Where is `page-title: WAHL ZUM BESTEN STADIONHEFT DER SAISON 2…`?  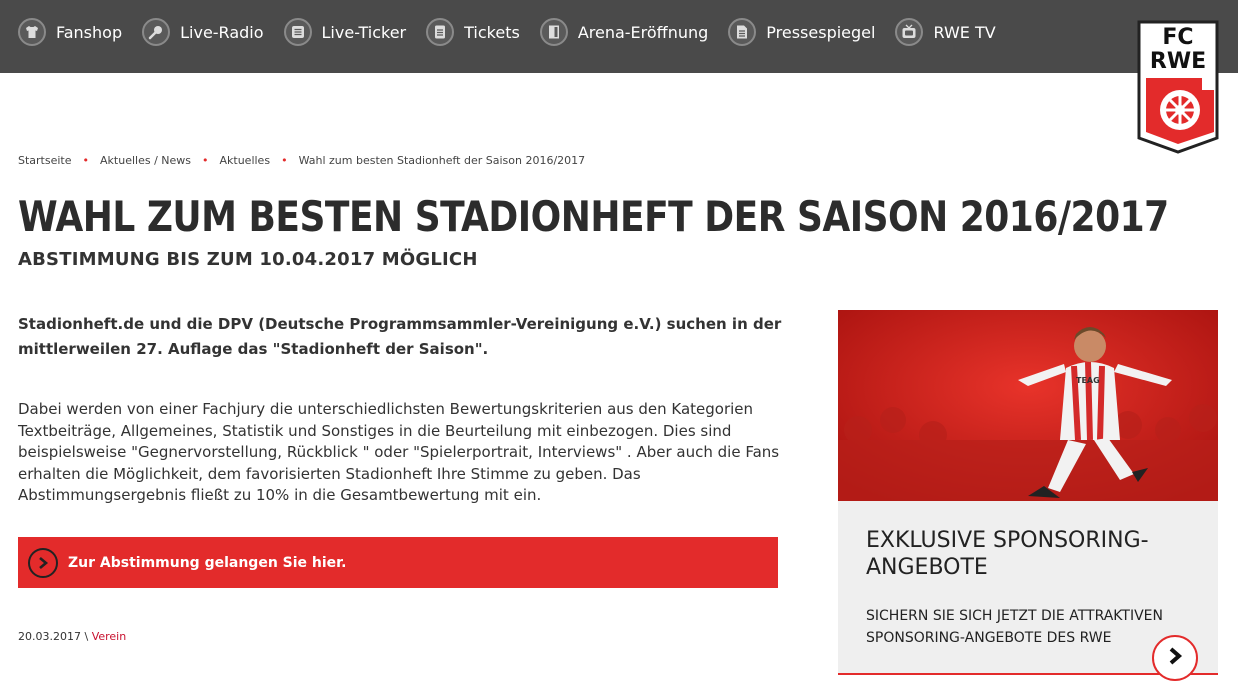
page-title: WAHL ZUM BESTEN STADIONHEFT DER SAISON 2… is located at coordinates (593, 217).